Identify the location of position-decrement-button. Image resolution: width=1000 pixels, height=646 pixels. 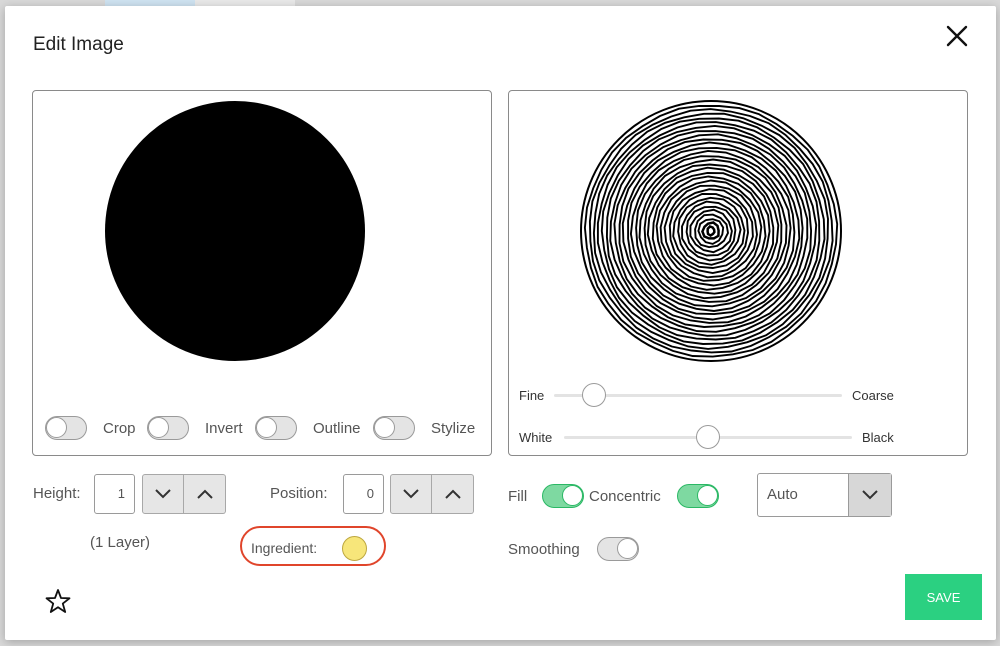
(411, 494).